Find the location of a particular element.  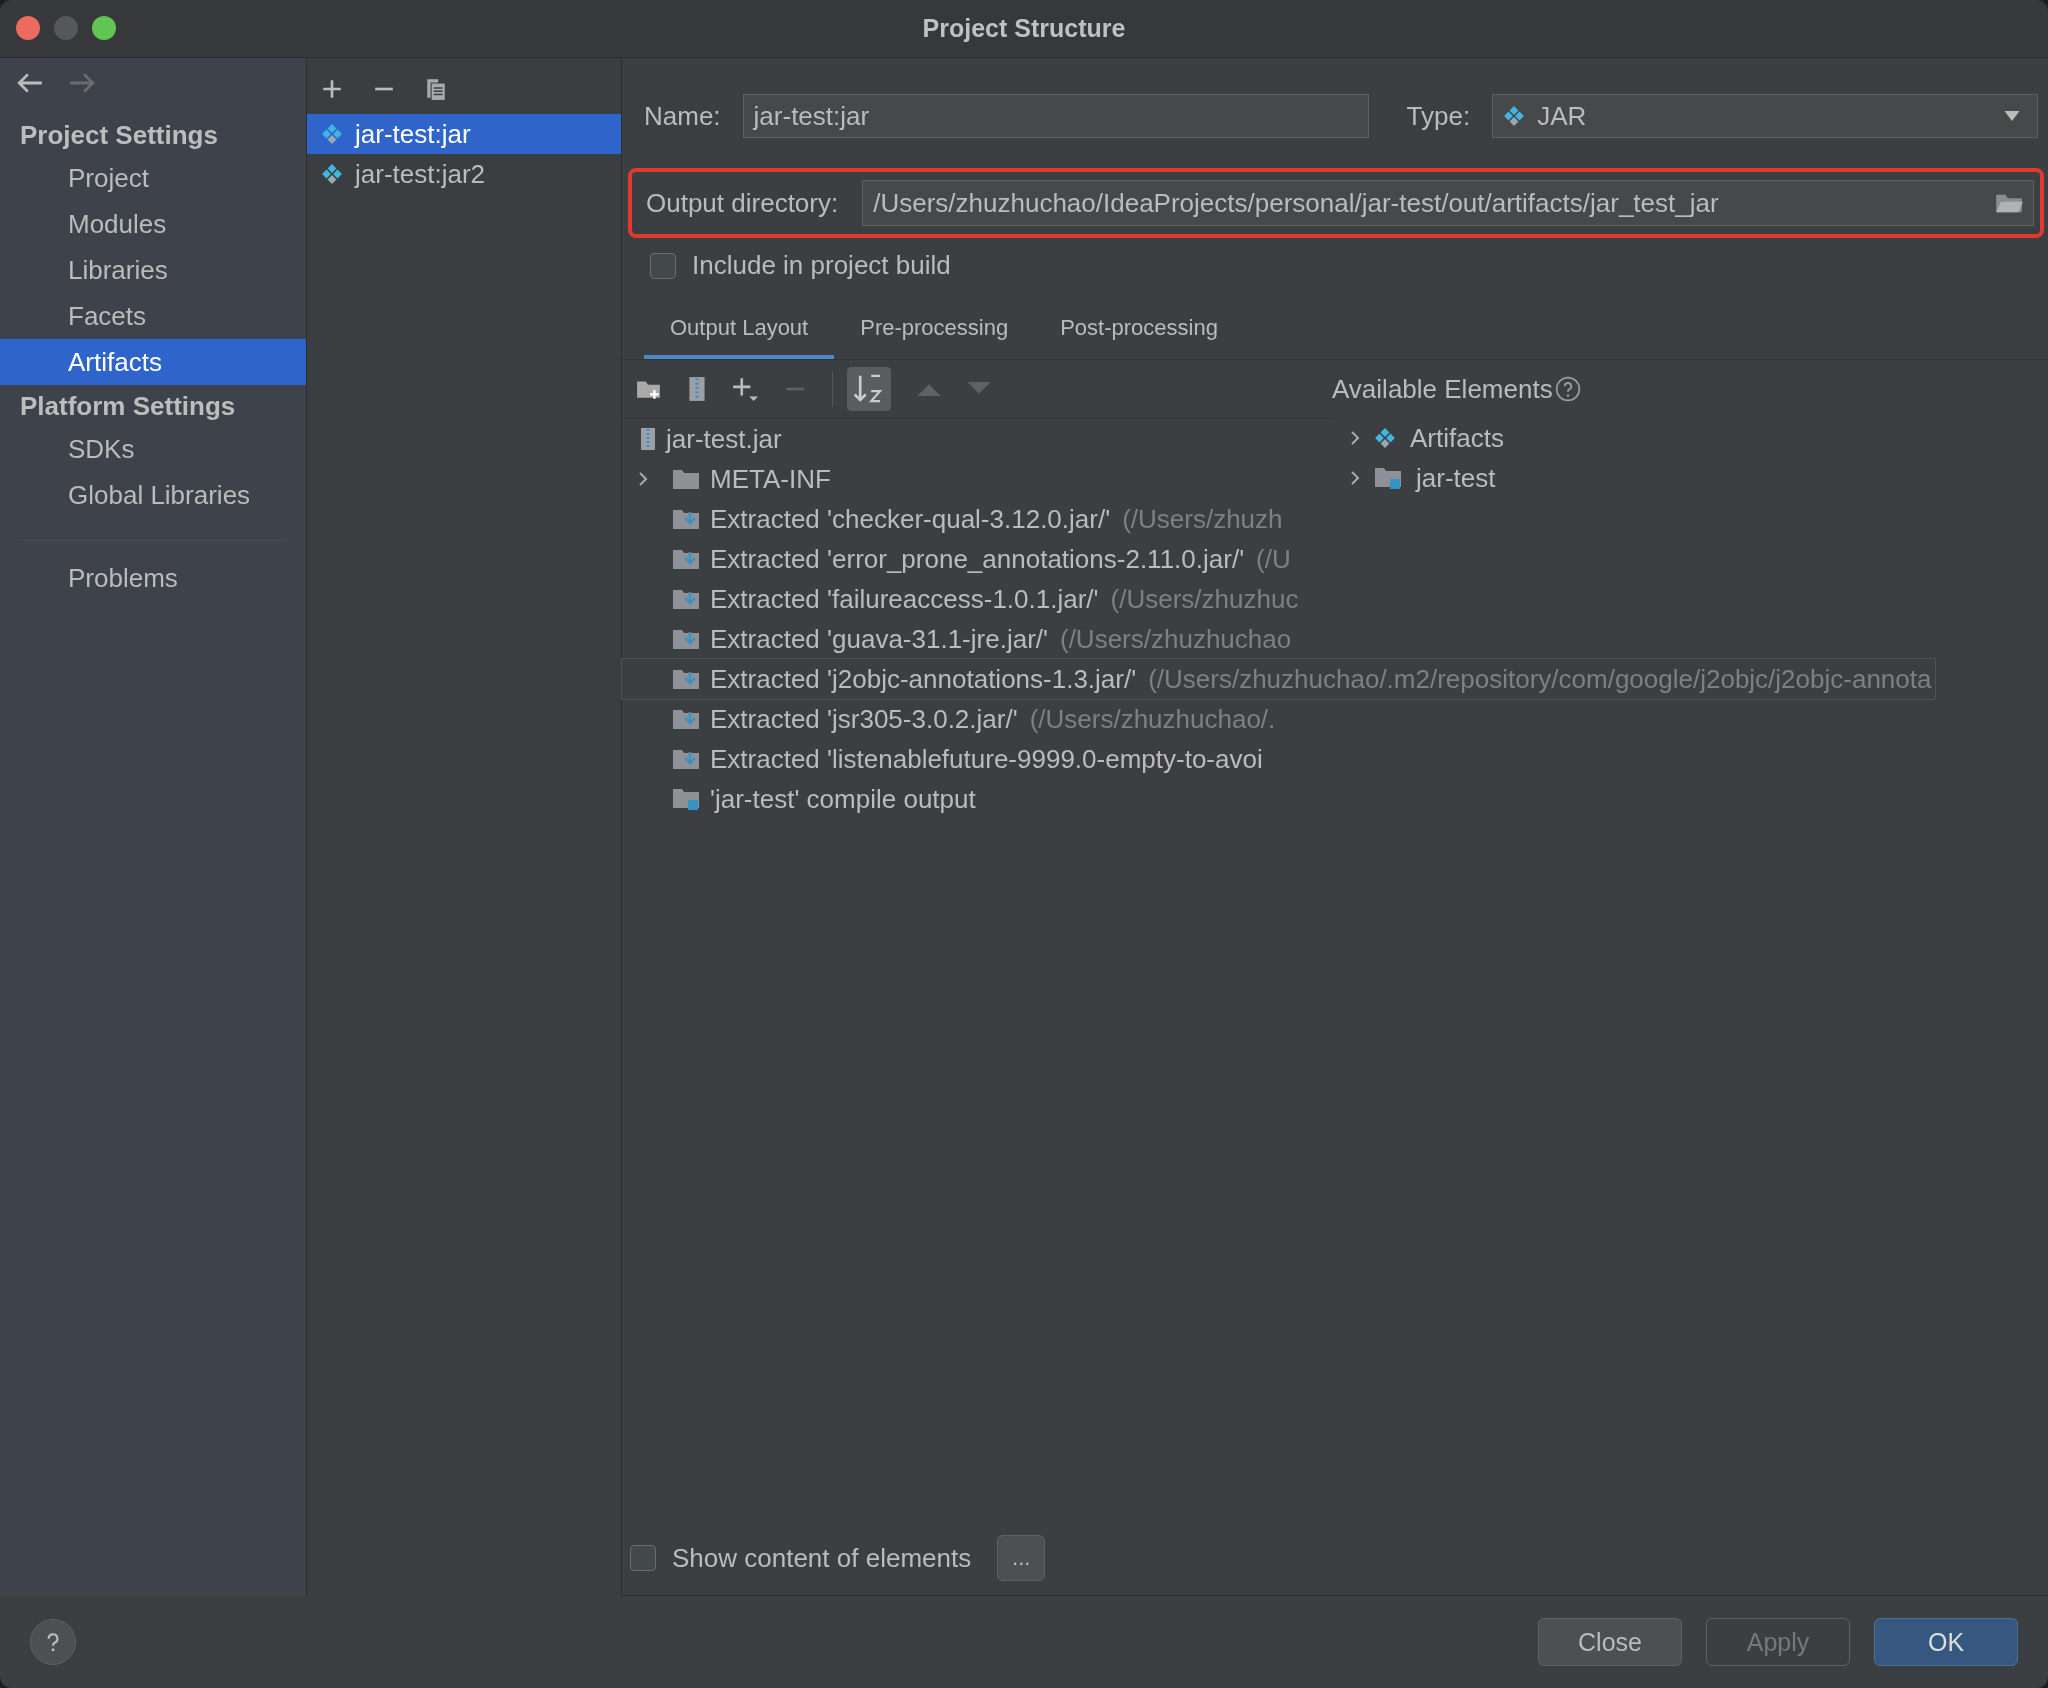

tree-item: Extracted 'guava-31.1-jre.jar/' is located at coordinates (879, 639).